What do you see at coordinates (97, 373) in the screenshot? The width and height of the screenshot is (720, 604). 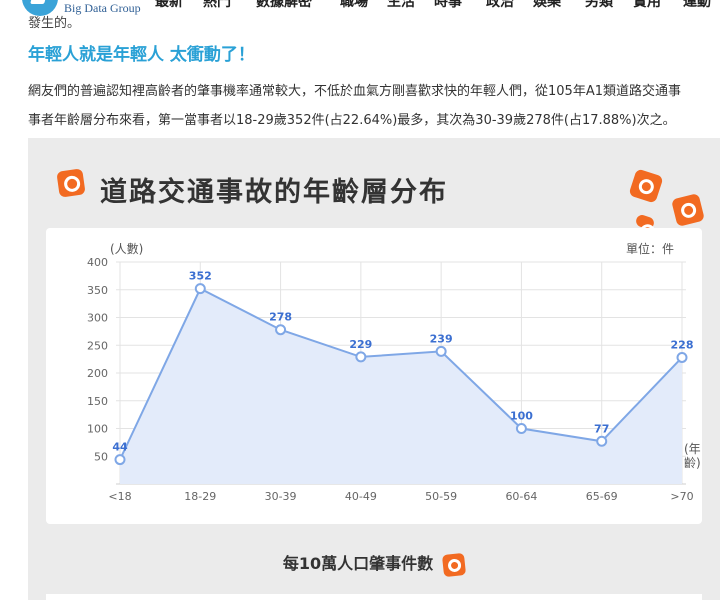 I see `y-tick-label: 200` at bounding box center [97, 373].